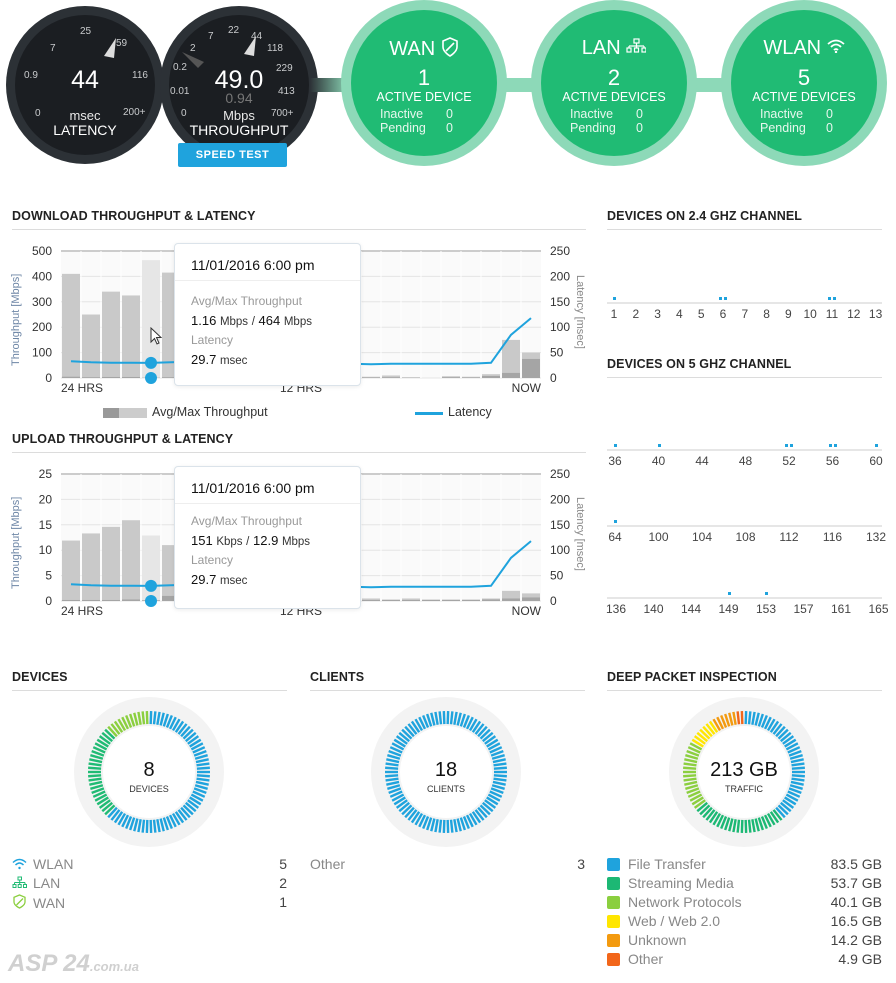 The image size is (896, 983). I want to click on channel-label: 136, so click(616, 609).